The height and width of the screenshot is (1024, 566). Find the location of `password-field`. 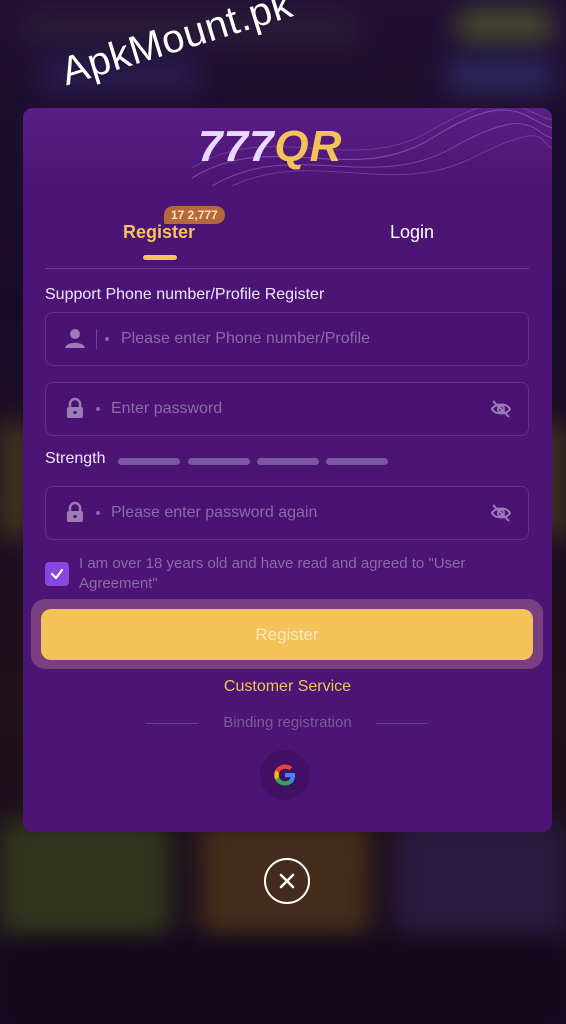

password-field is located at coordinates (287, 409).